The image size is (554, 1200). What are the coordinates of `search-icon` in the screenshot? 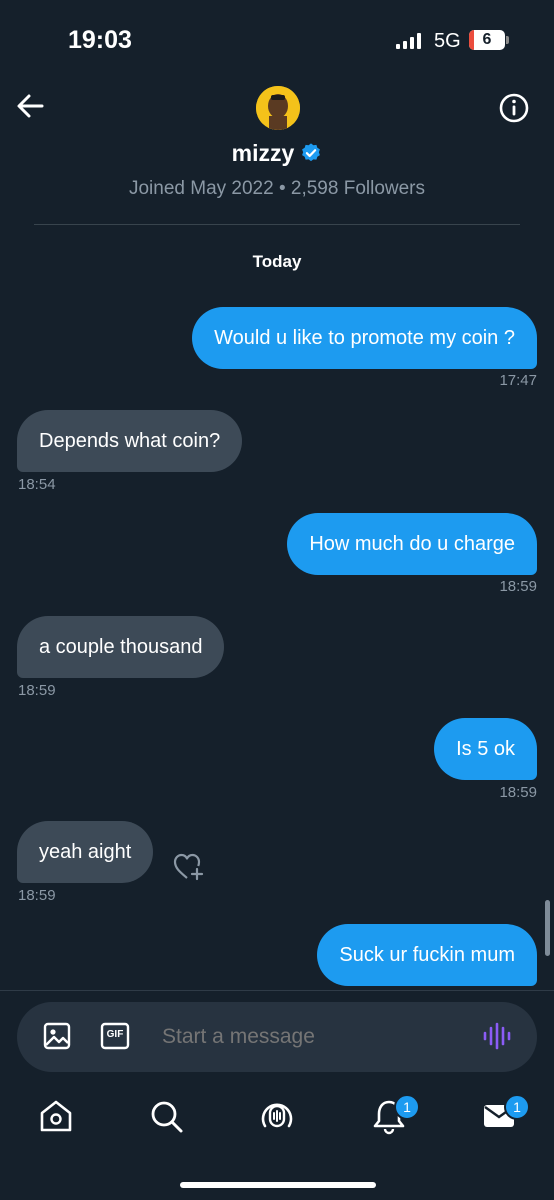 It's located at (166, 1116).